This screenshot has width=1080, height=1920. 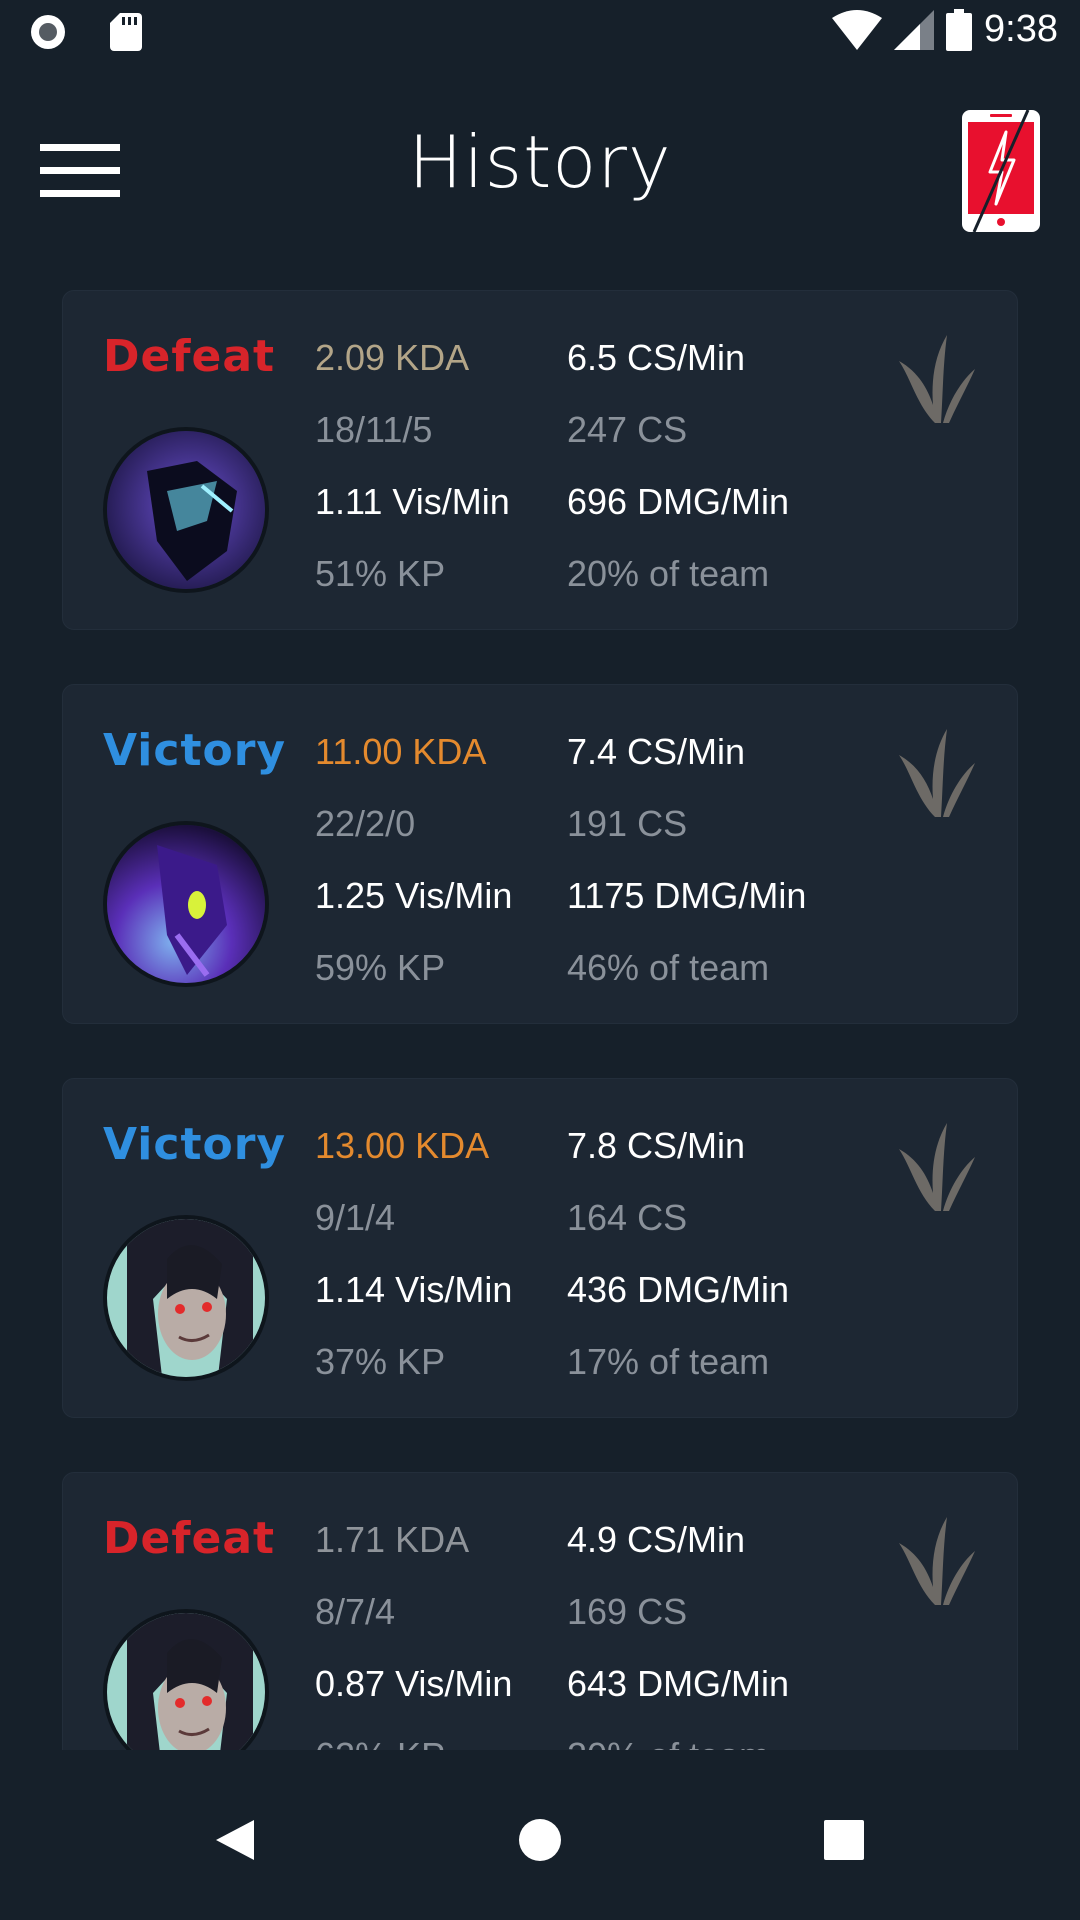 I want to click on back-triangle-icon, so click(x=236, y=1840).